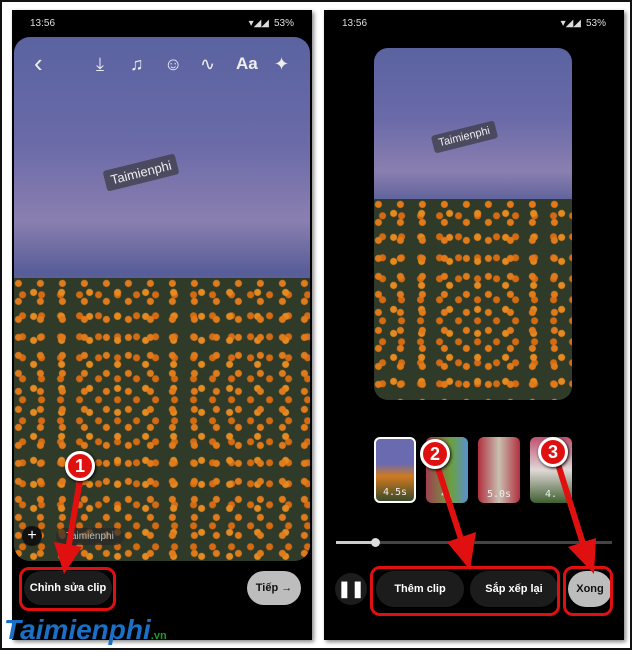 The height and width of the screenshot is (652, 632). Describe the element at coordinates (247, 64) in the screenshot. I see `text-icon: Aa` at that location.